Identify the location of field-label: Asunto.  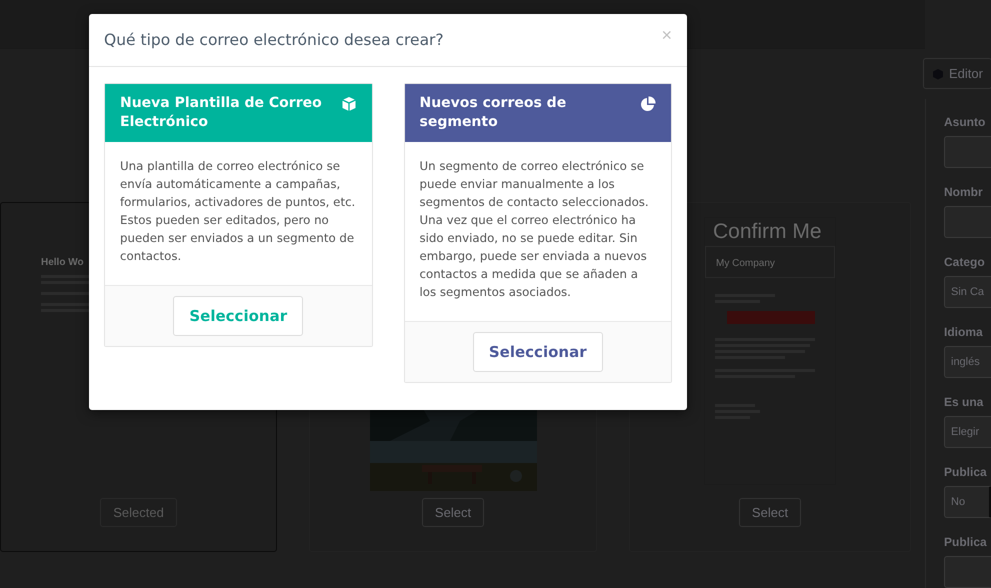
(965, 122).